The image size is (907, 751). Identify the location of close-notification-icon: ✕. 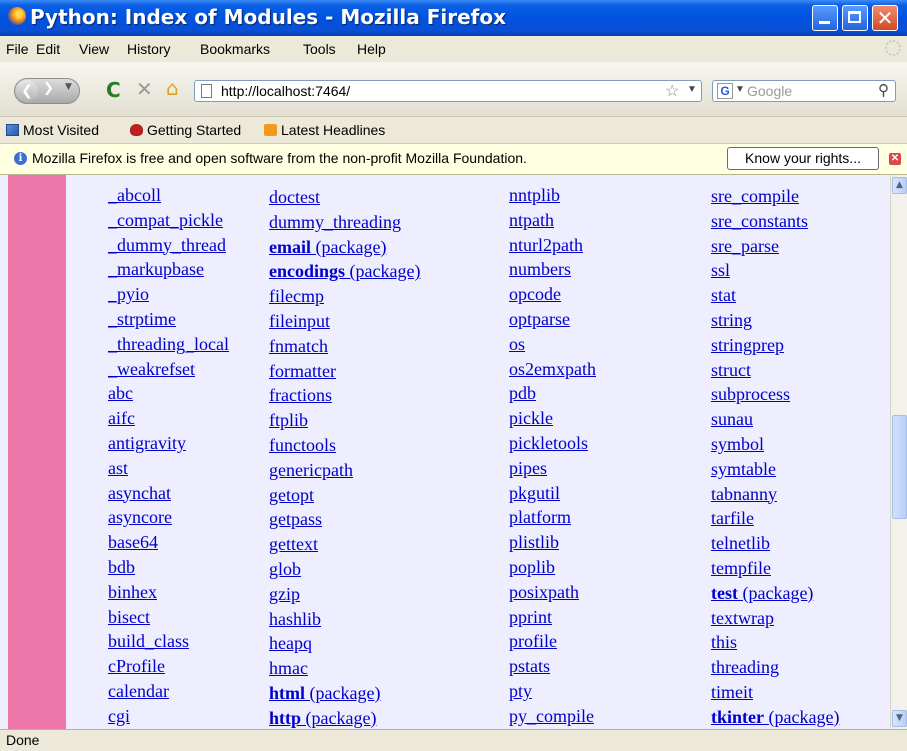
(895, 159).